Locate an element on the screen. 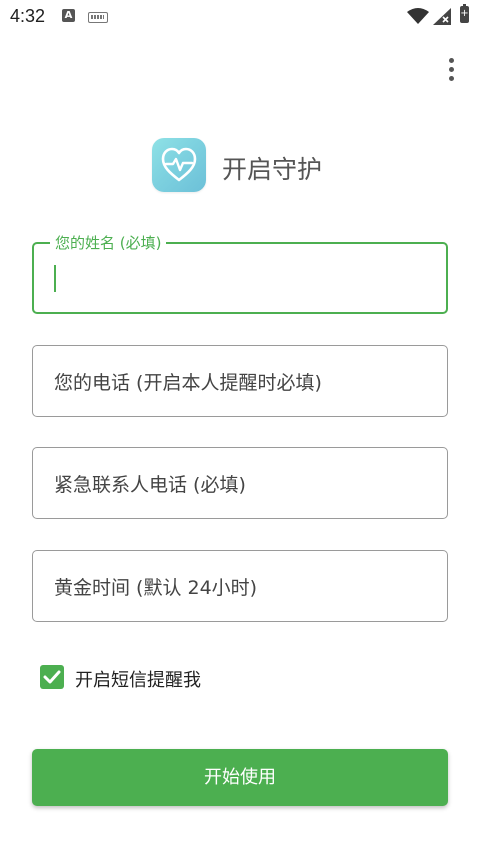 The width and height of the screenshot is (480, 853). status-time: 4:32 is located at coordinates (28, 16).